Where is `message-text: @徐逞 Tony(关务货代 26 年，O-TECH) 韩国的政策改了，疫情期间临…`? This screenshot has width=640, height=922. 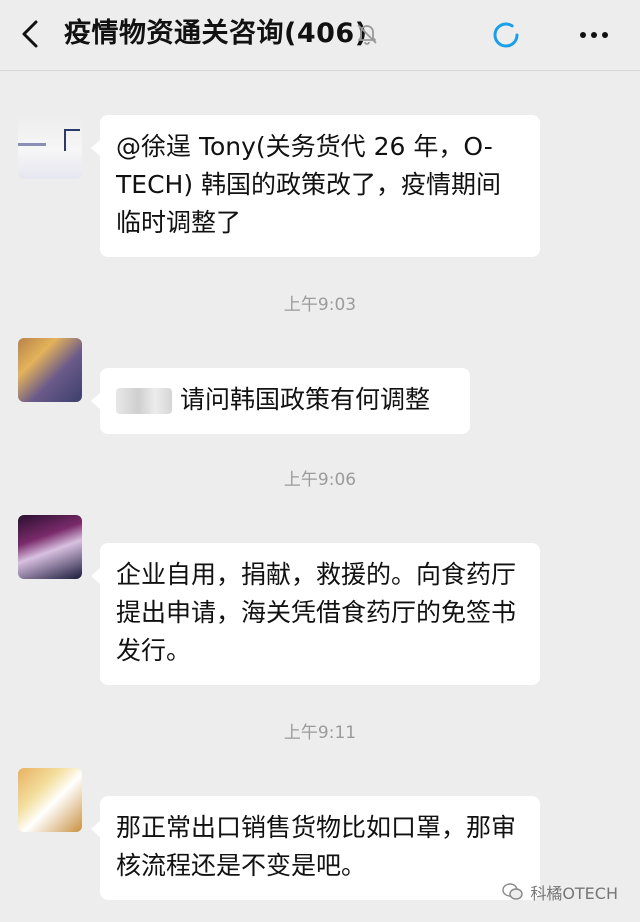 message-text: @徐逞 Tony(关务货代 26 年，O-TECH) 韩国的政策改了，疫情期间临… is located at coordinates (309, 184).